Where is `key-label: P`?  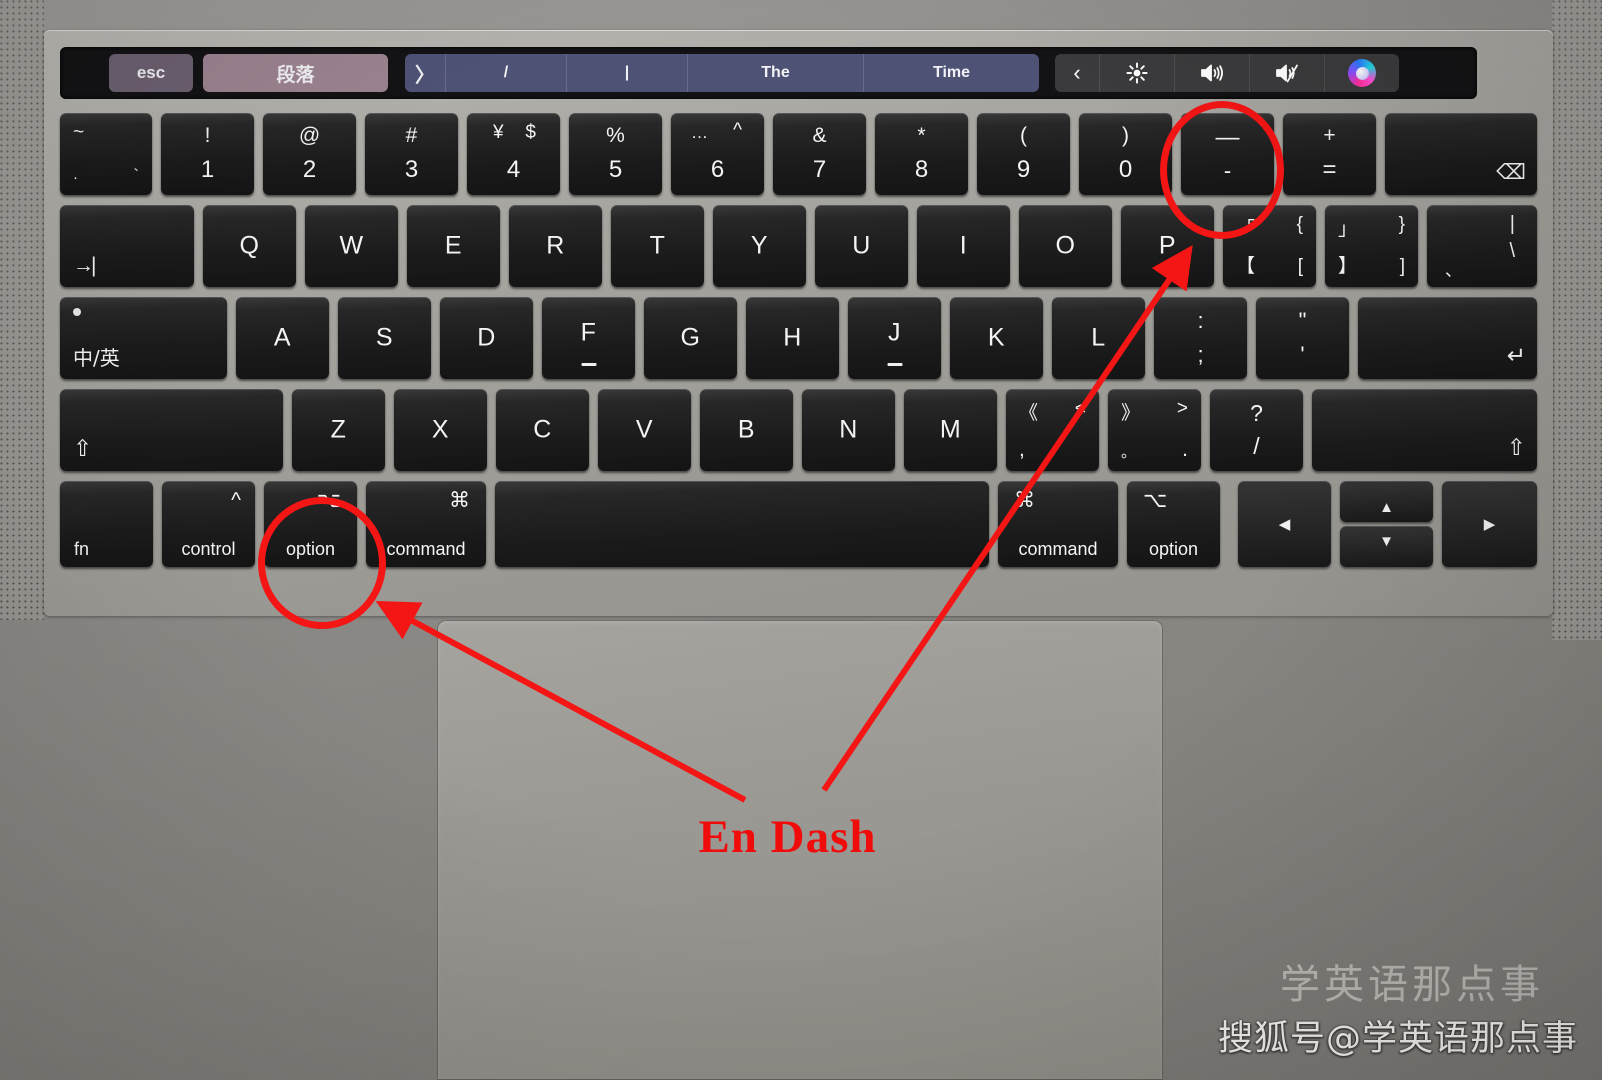 key-label: P is located at coordinates (1167, 245).